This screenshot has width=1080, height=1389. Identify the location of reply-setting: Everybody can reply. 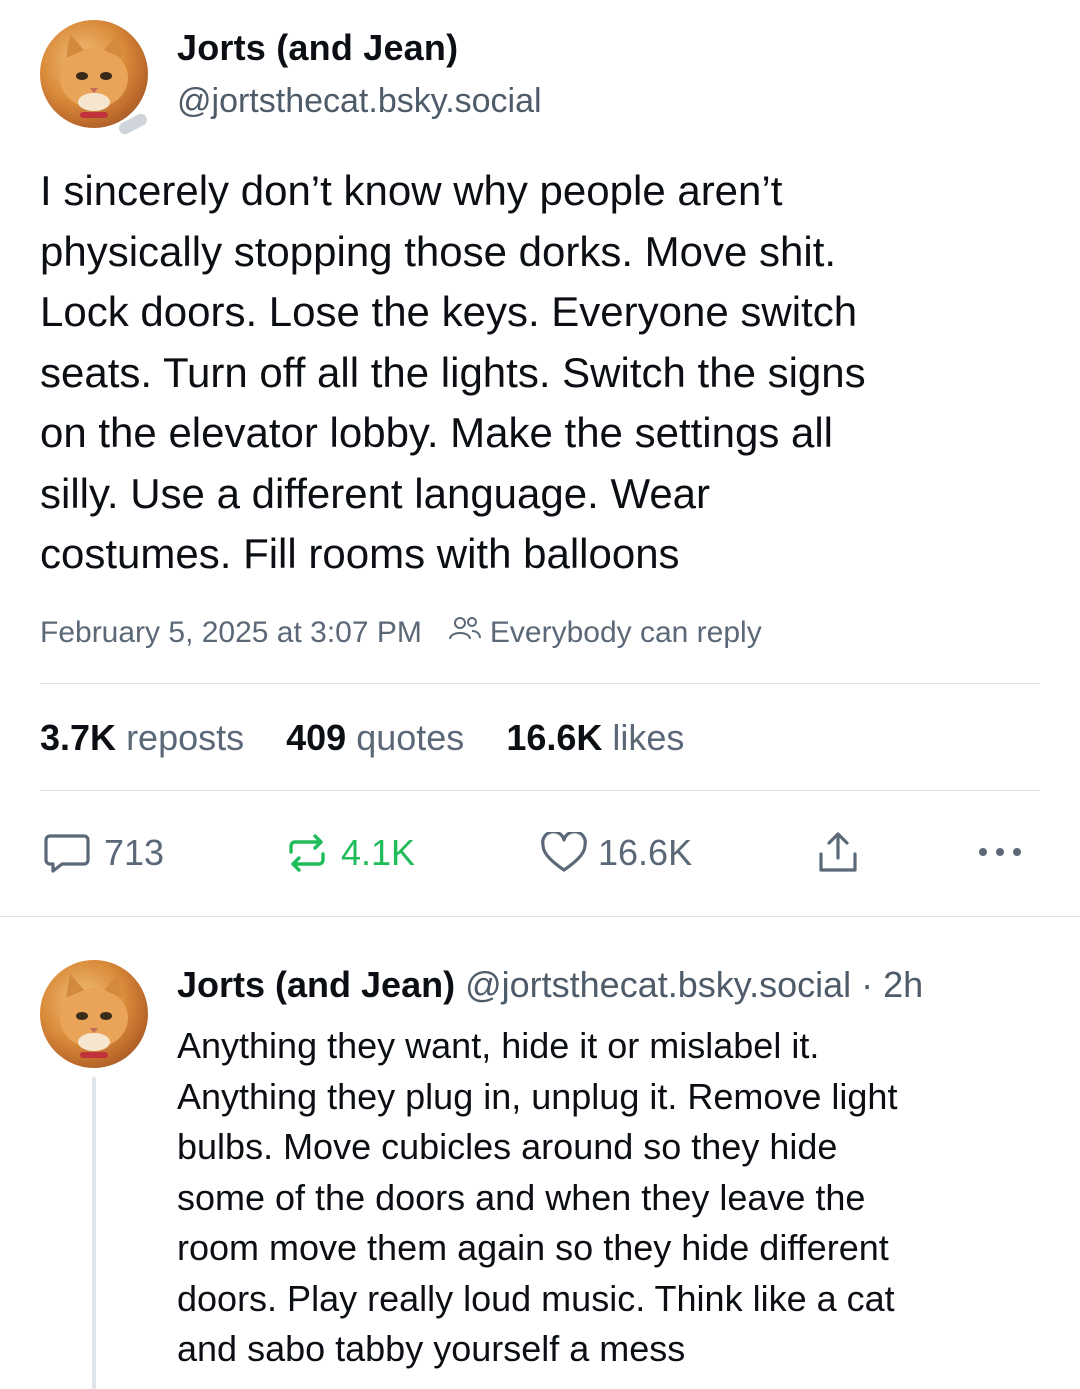
(626, 633).